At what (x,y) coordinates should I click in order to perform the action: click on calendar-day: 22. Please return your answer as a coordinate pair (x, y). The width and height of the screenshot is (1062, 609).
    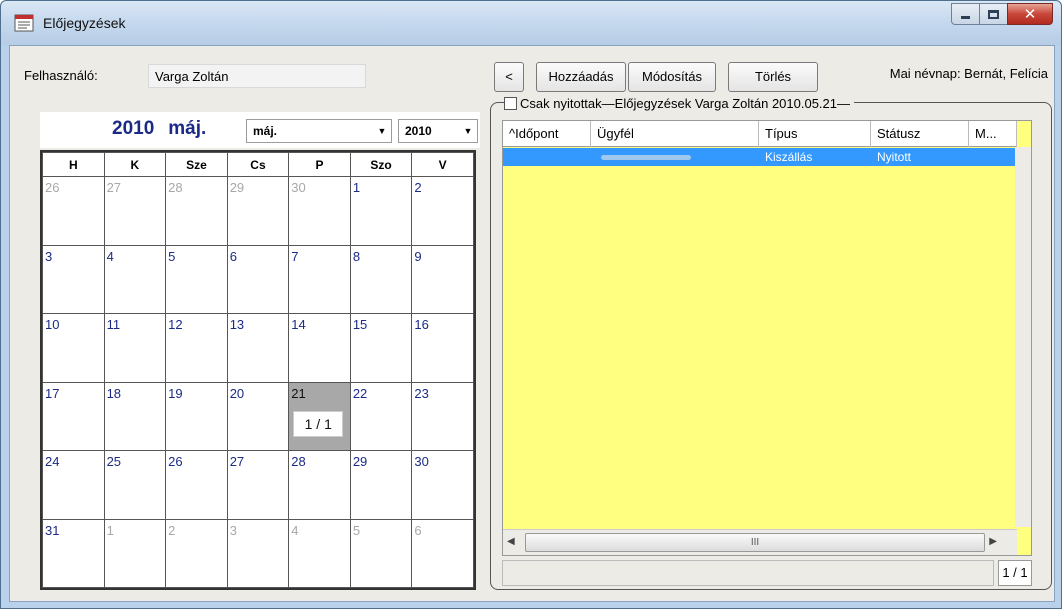
    Looking at the image, I should click on (381, 416).